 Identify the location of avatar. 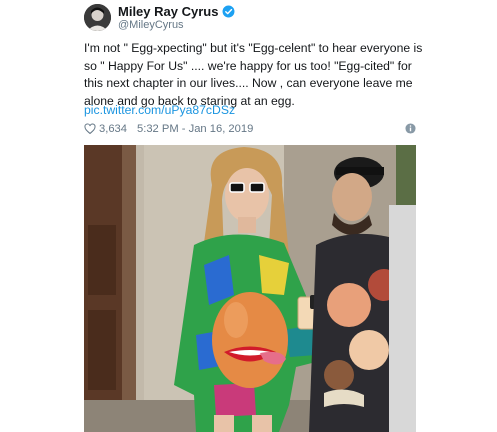
(97, 17).